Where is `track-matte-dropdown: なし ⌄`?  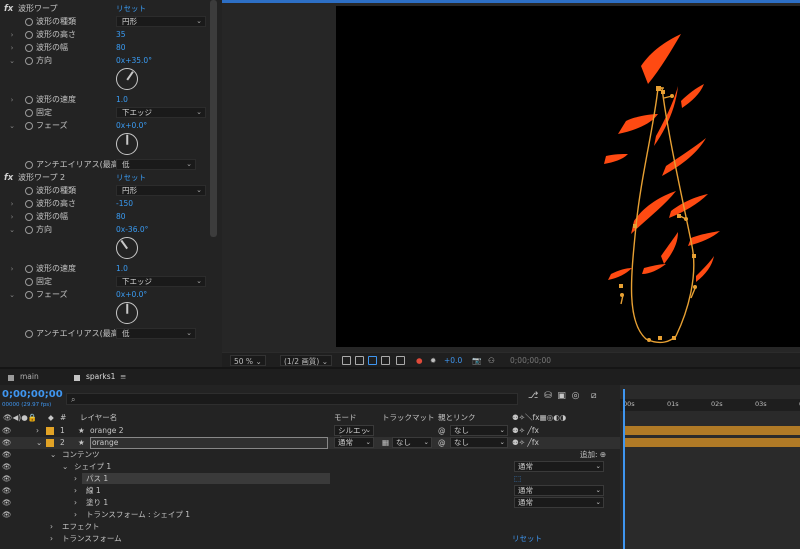
track-matte-dropdown: なし ⌄ is located at coordinates (412, 442).